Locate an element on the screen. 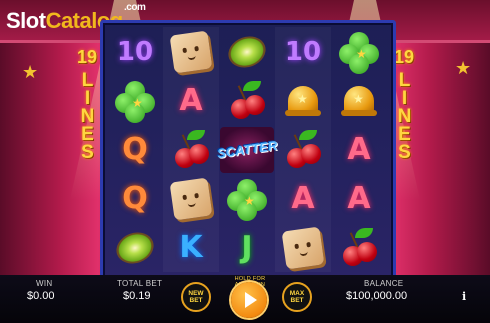  spin-button is located at coordinates (249, 300).